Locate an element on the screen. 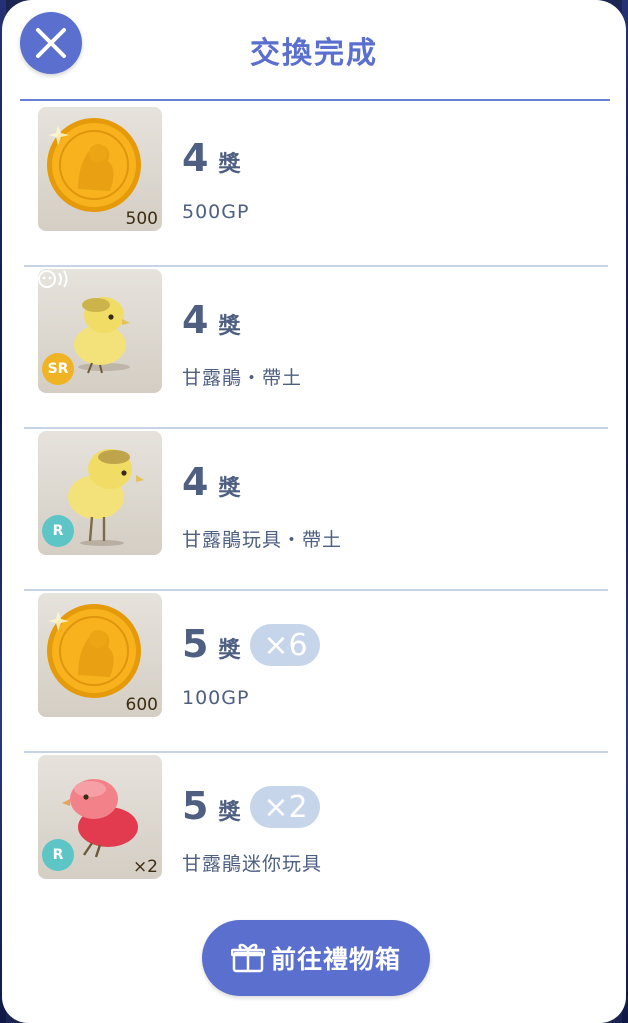 The height and width of the screenshot is (1023, 628). item-thumbnail: 500 is located at coordinates (100, 169).